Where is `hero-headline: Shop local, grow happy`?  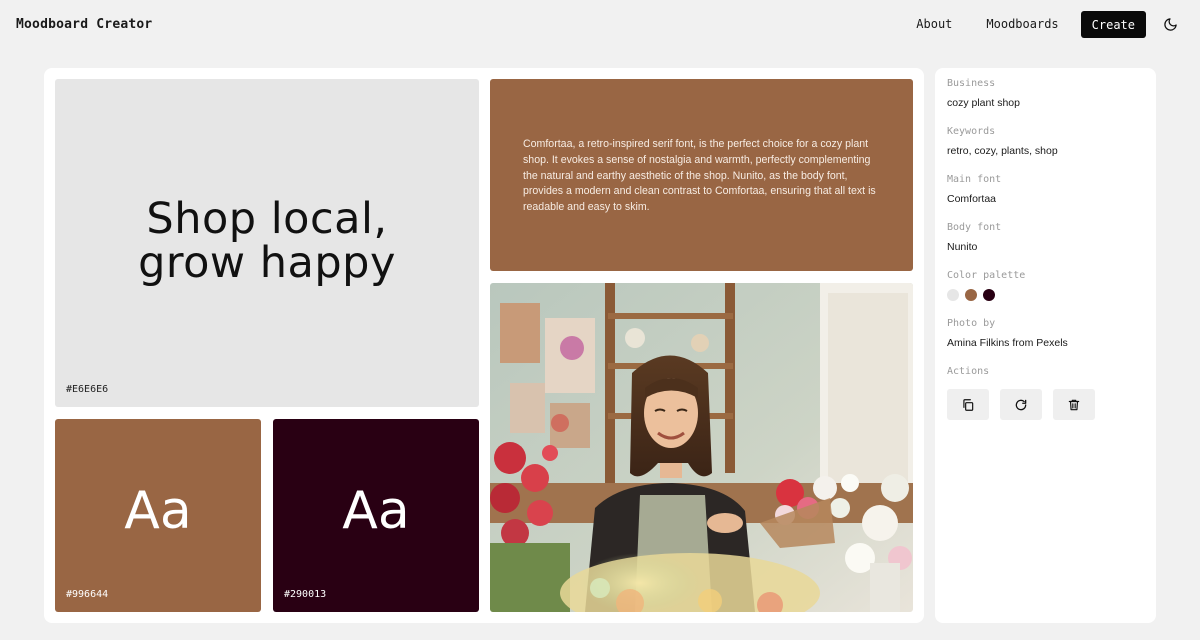 hero-headline: Shop local, grow happy is located at coordinates (267, 241).